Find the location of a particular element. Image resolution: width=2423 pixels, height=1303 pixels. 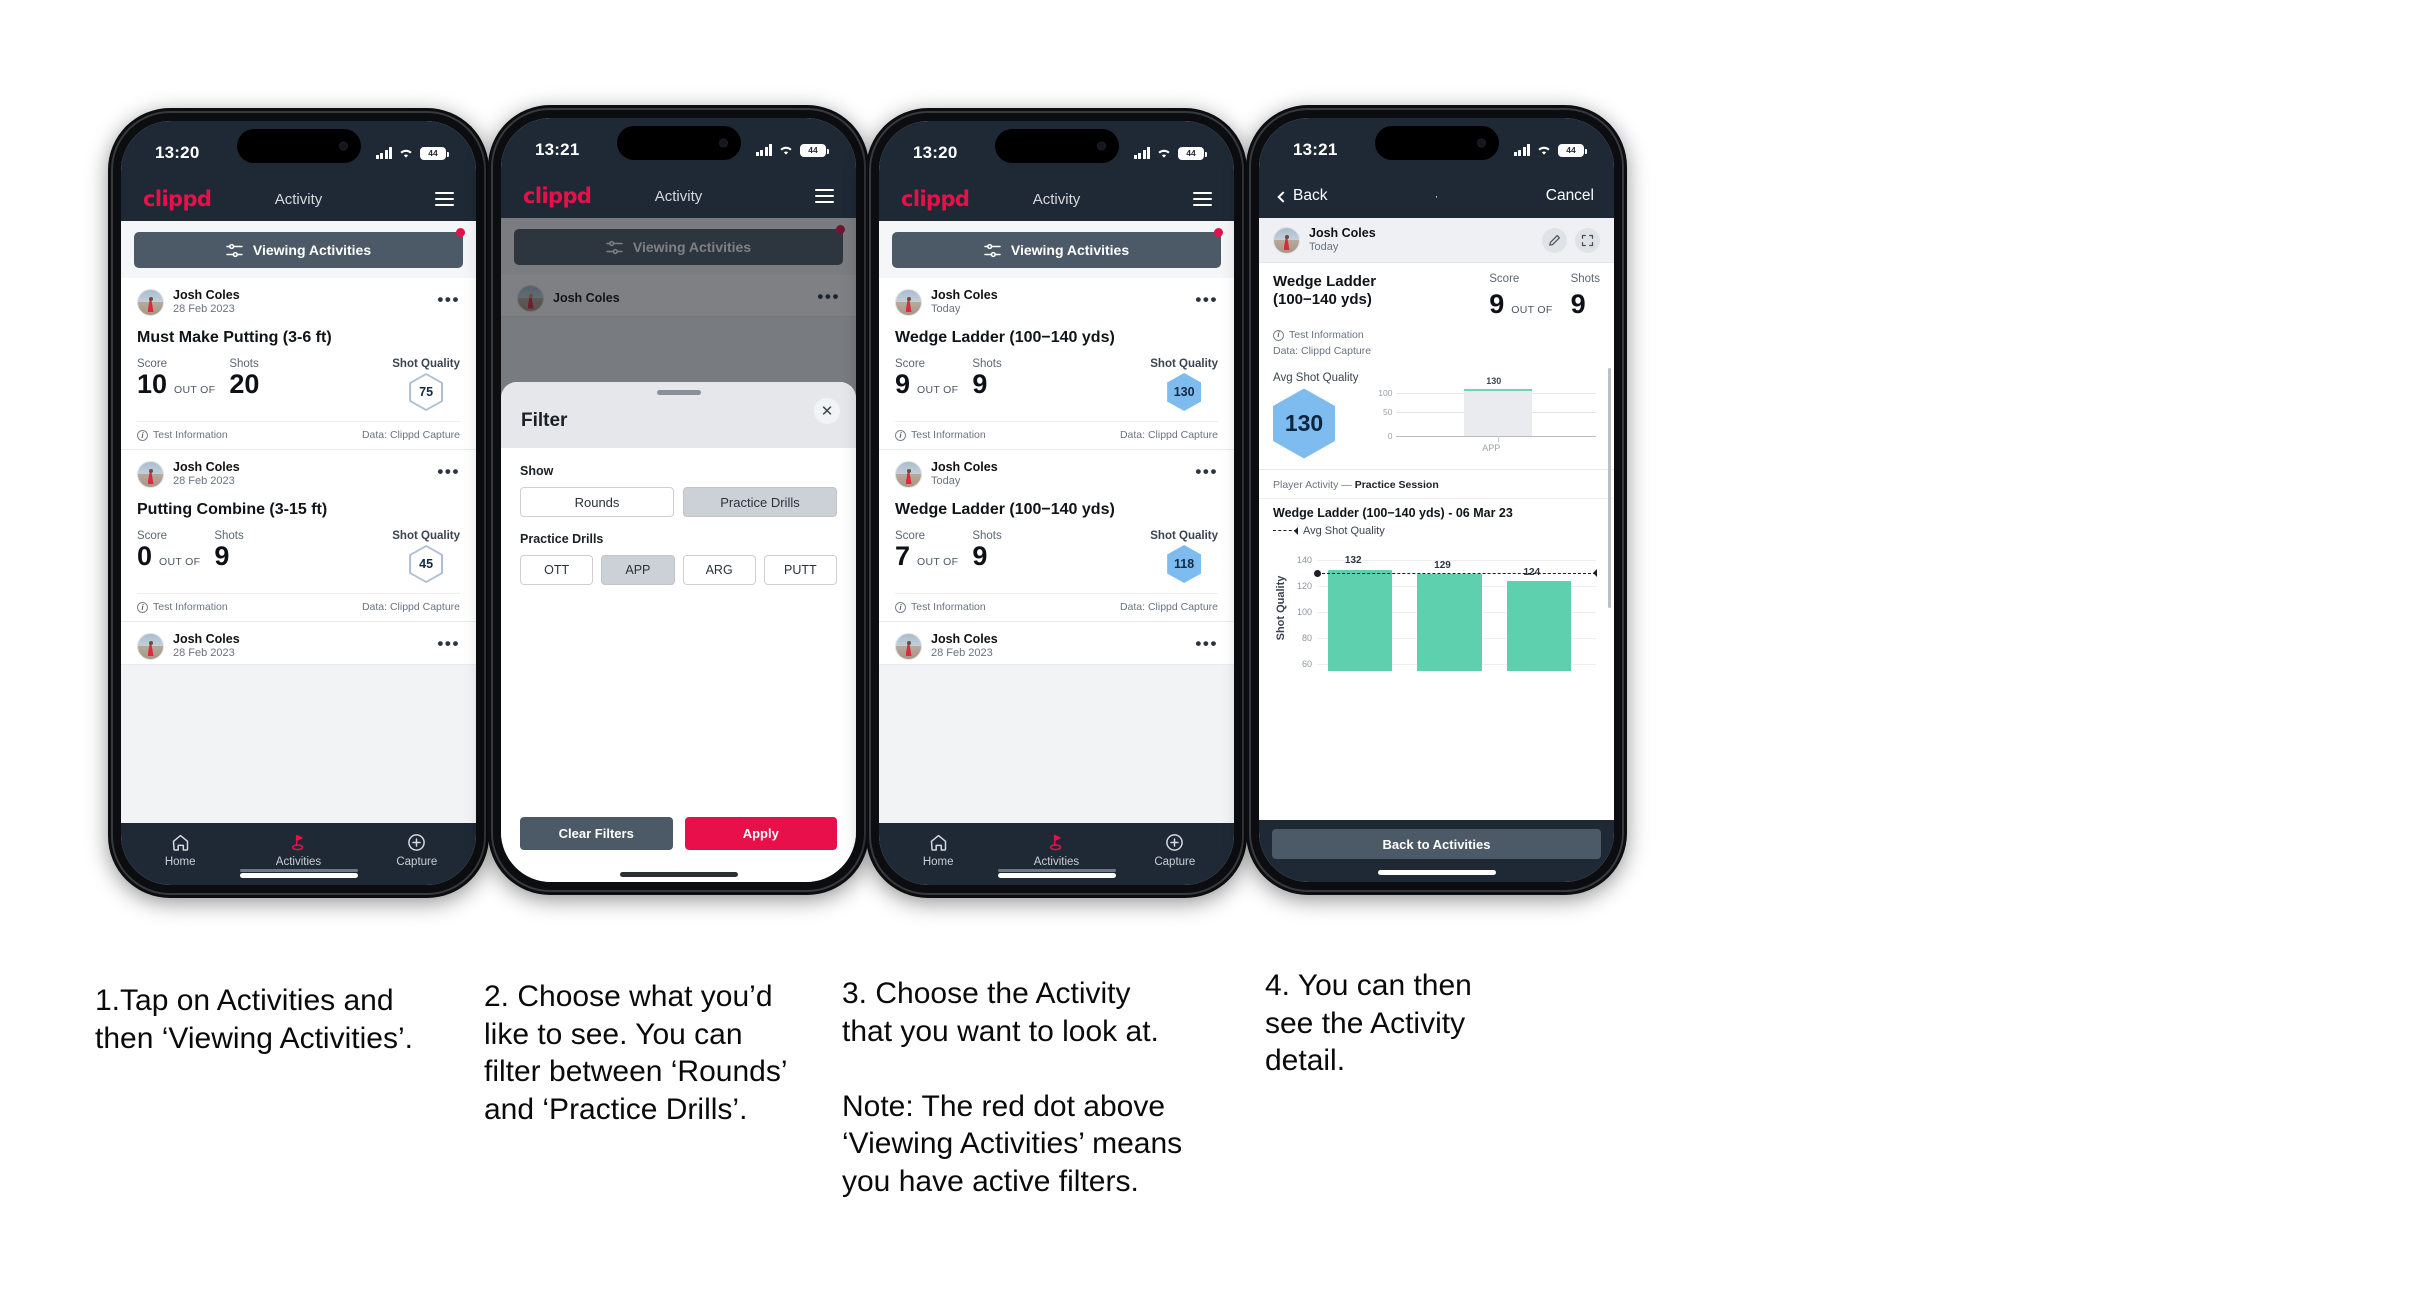

viewing-activities-label: Viewing Activities is located at coordinates (312, 250).